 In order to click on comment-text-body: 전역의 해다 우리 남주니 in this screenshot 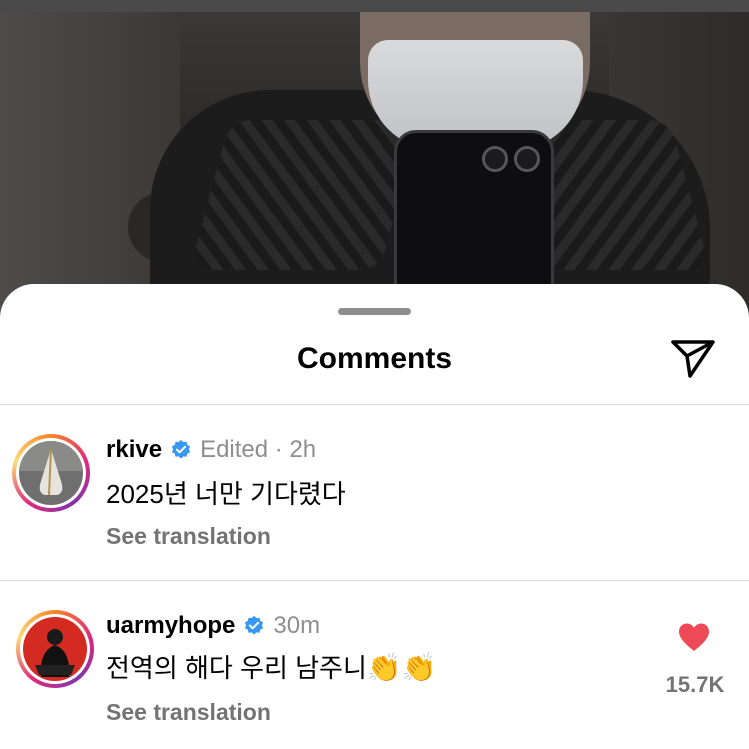, I will do `click(236, 668)`.